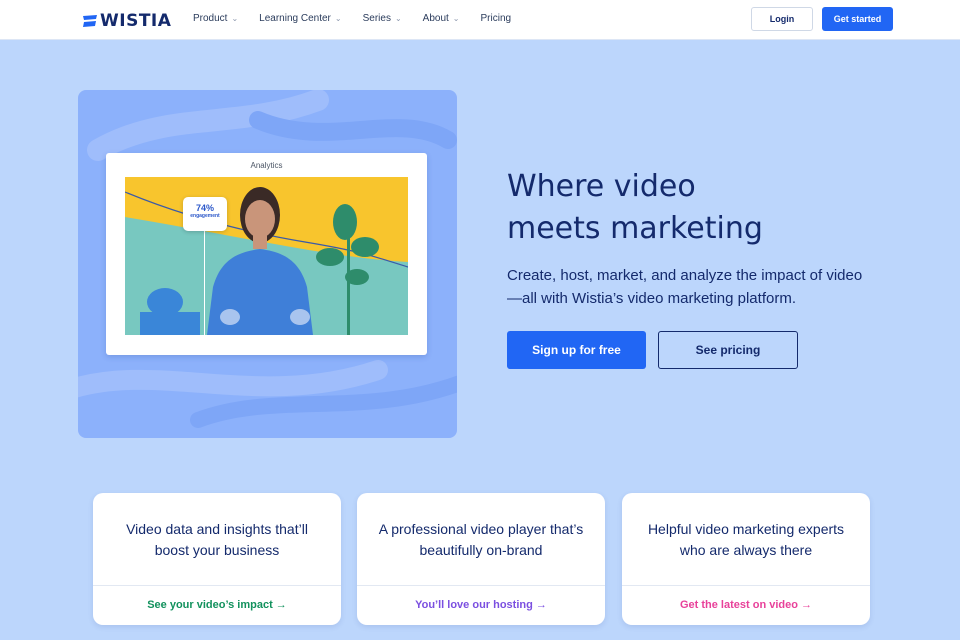 The width and height of the screenshot is (960, 640). I want to click on nav-item-label: Product, so click(210, 18).